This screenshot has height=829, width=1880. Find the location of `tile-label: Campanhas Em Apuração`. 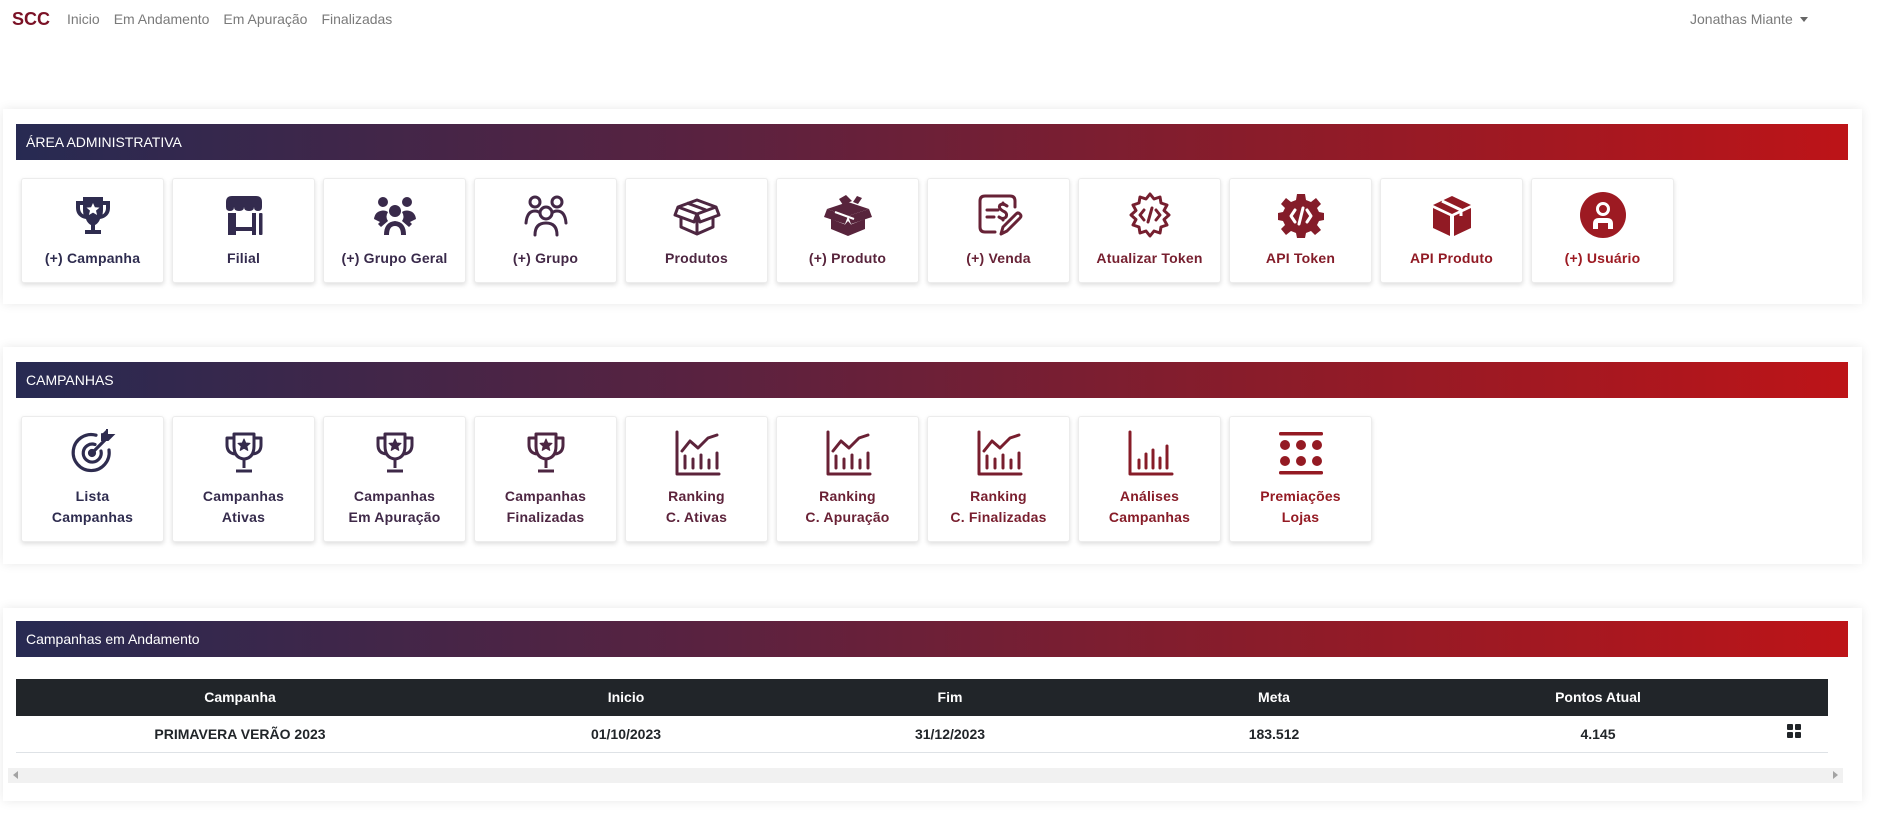

tile-label: Campanhas Em Apuração is located at coordinates (395, 507).